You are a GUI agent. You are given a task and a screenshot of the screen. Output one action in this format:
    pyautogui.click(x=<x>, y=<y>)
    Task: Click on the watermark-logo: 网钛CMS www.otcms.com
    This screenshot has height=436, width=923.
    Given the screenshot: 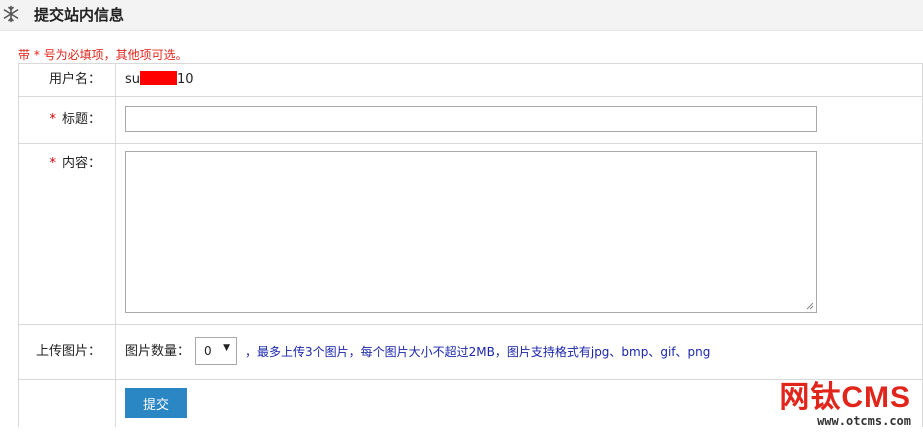 What is the action you would take?
    pyautogui.click(x=845, y=400)
    